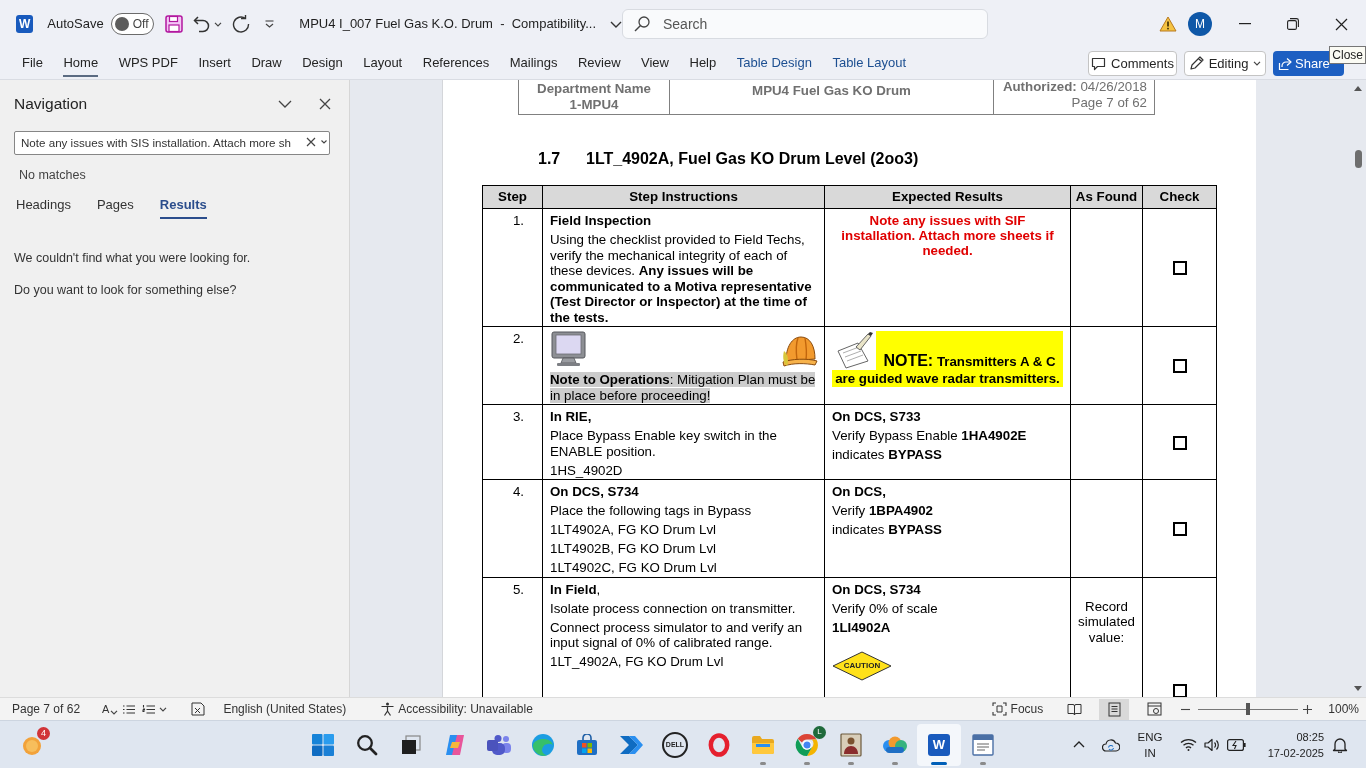 This screenshot has width=1366, height=768. I want to click on header-text: Authorized: 04/26/2018, so click(1074, 86).